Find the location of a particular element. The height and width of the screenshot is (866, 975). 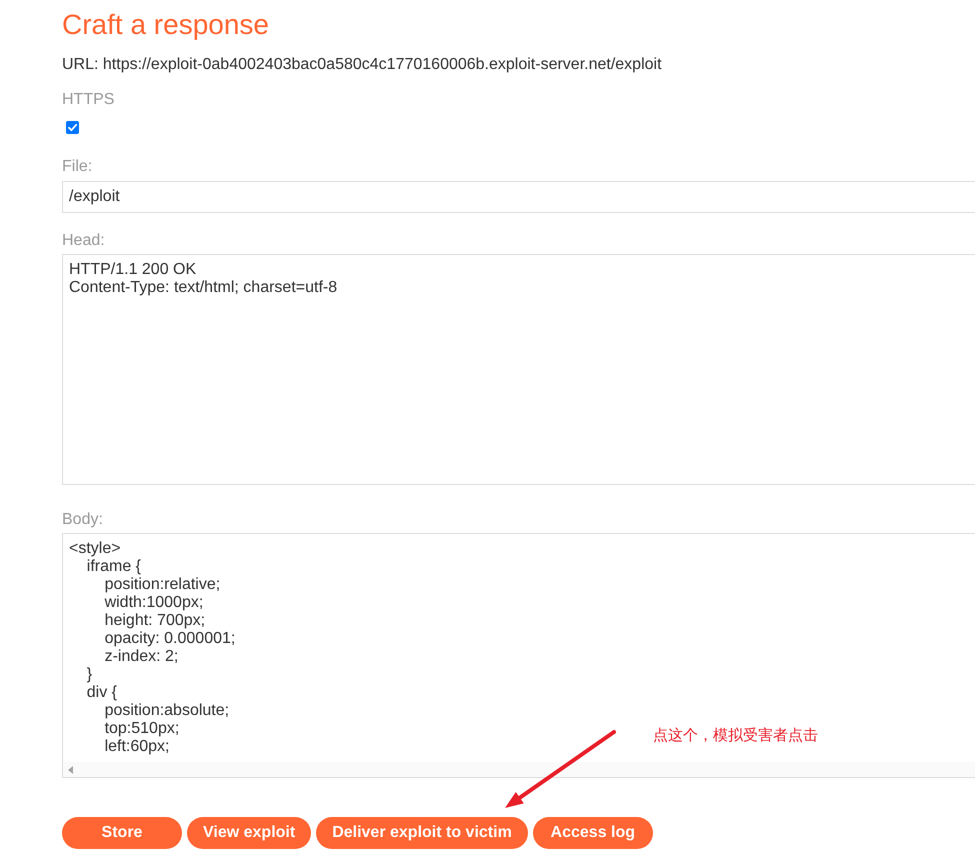

action-button: View exploit is located at coordinates (249, 833).